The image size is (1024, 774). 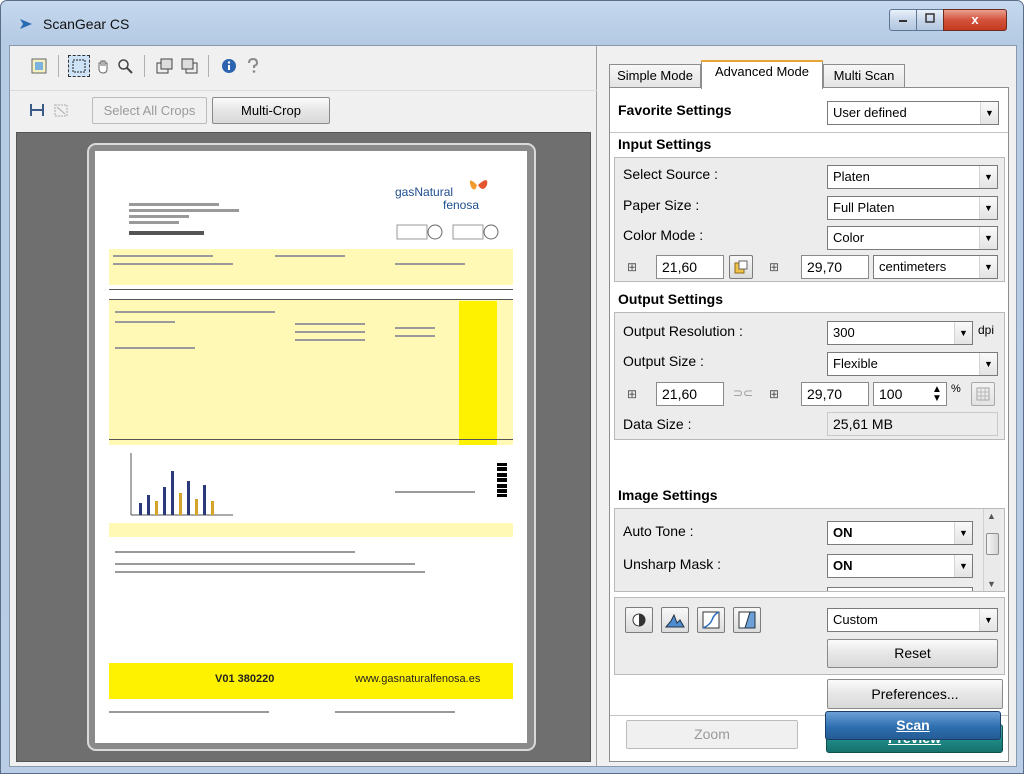 I want to click on auto-tone-value: ON, so click(x=843, y=532).